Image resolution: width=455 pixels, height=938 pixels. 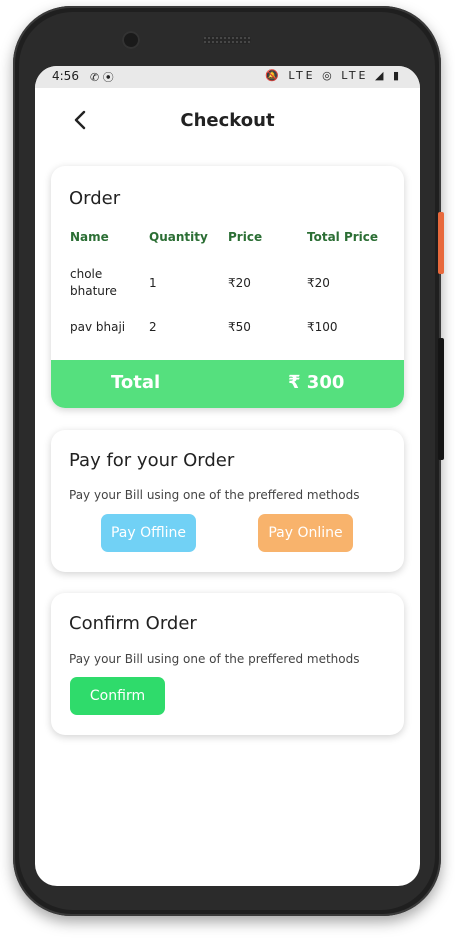 What do you see at coordinates (245, 237) in the screenshot?
I see `column-header-price: Price` at bounding box center [245, 237].